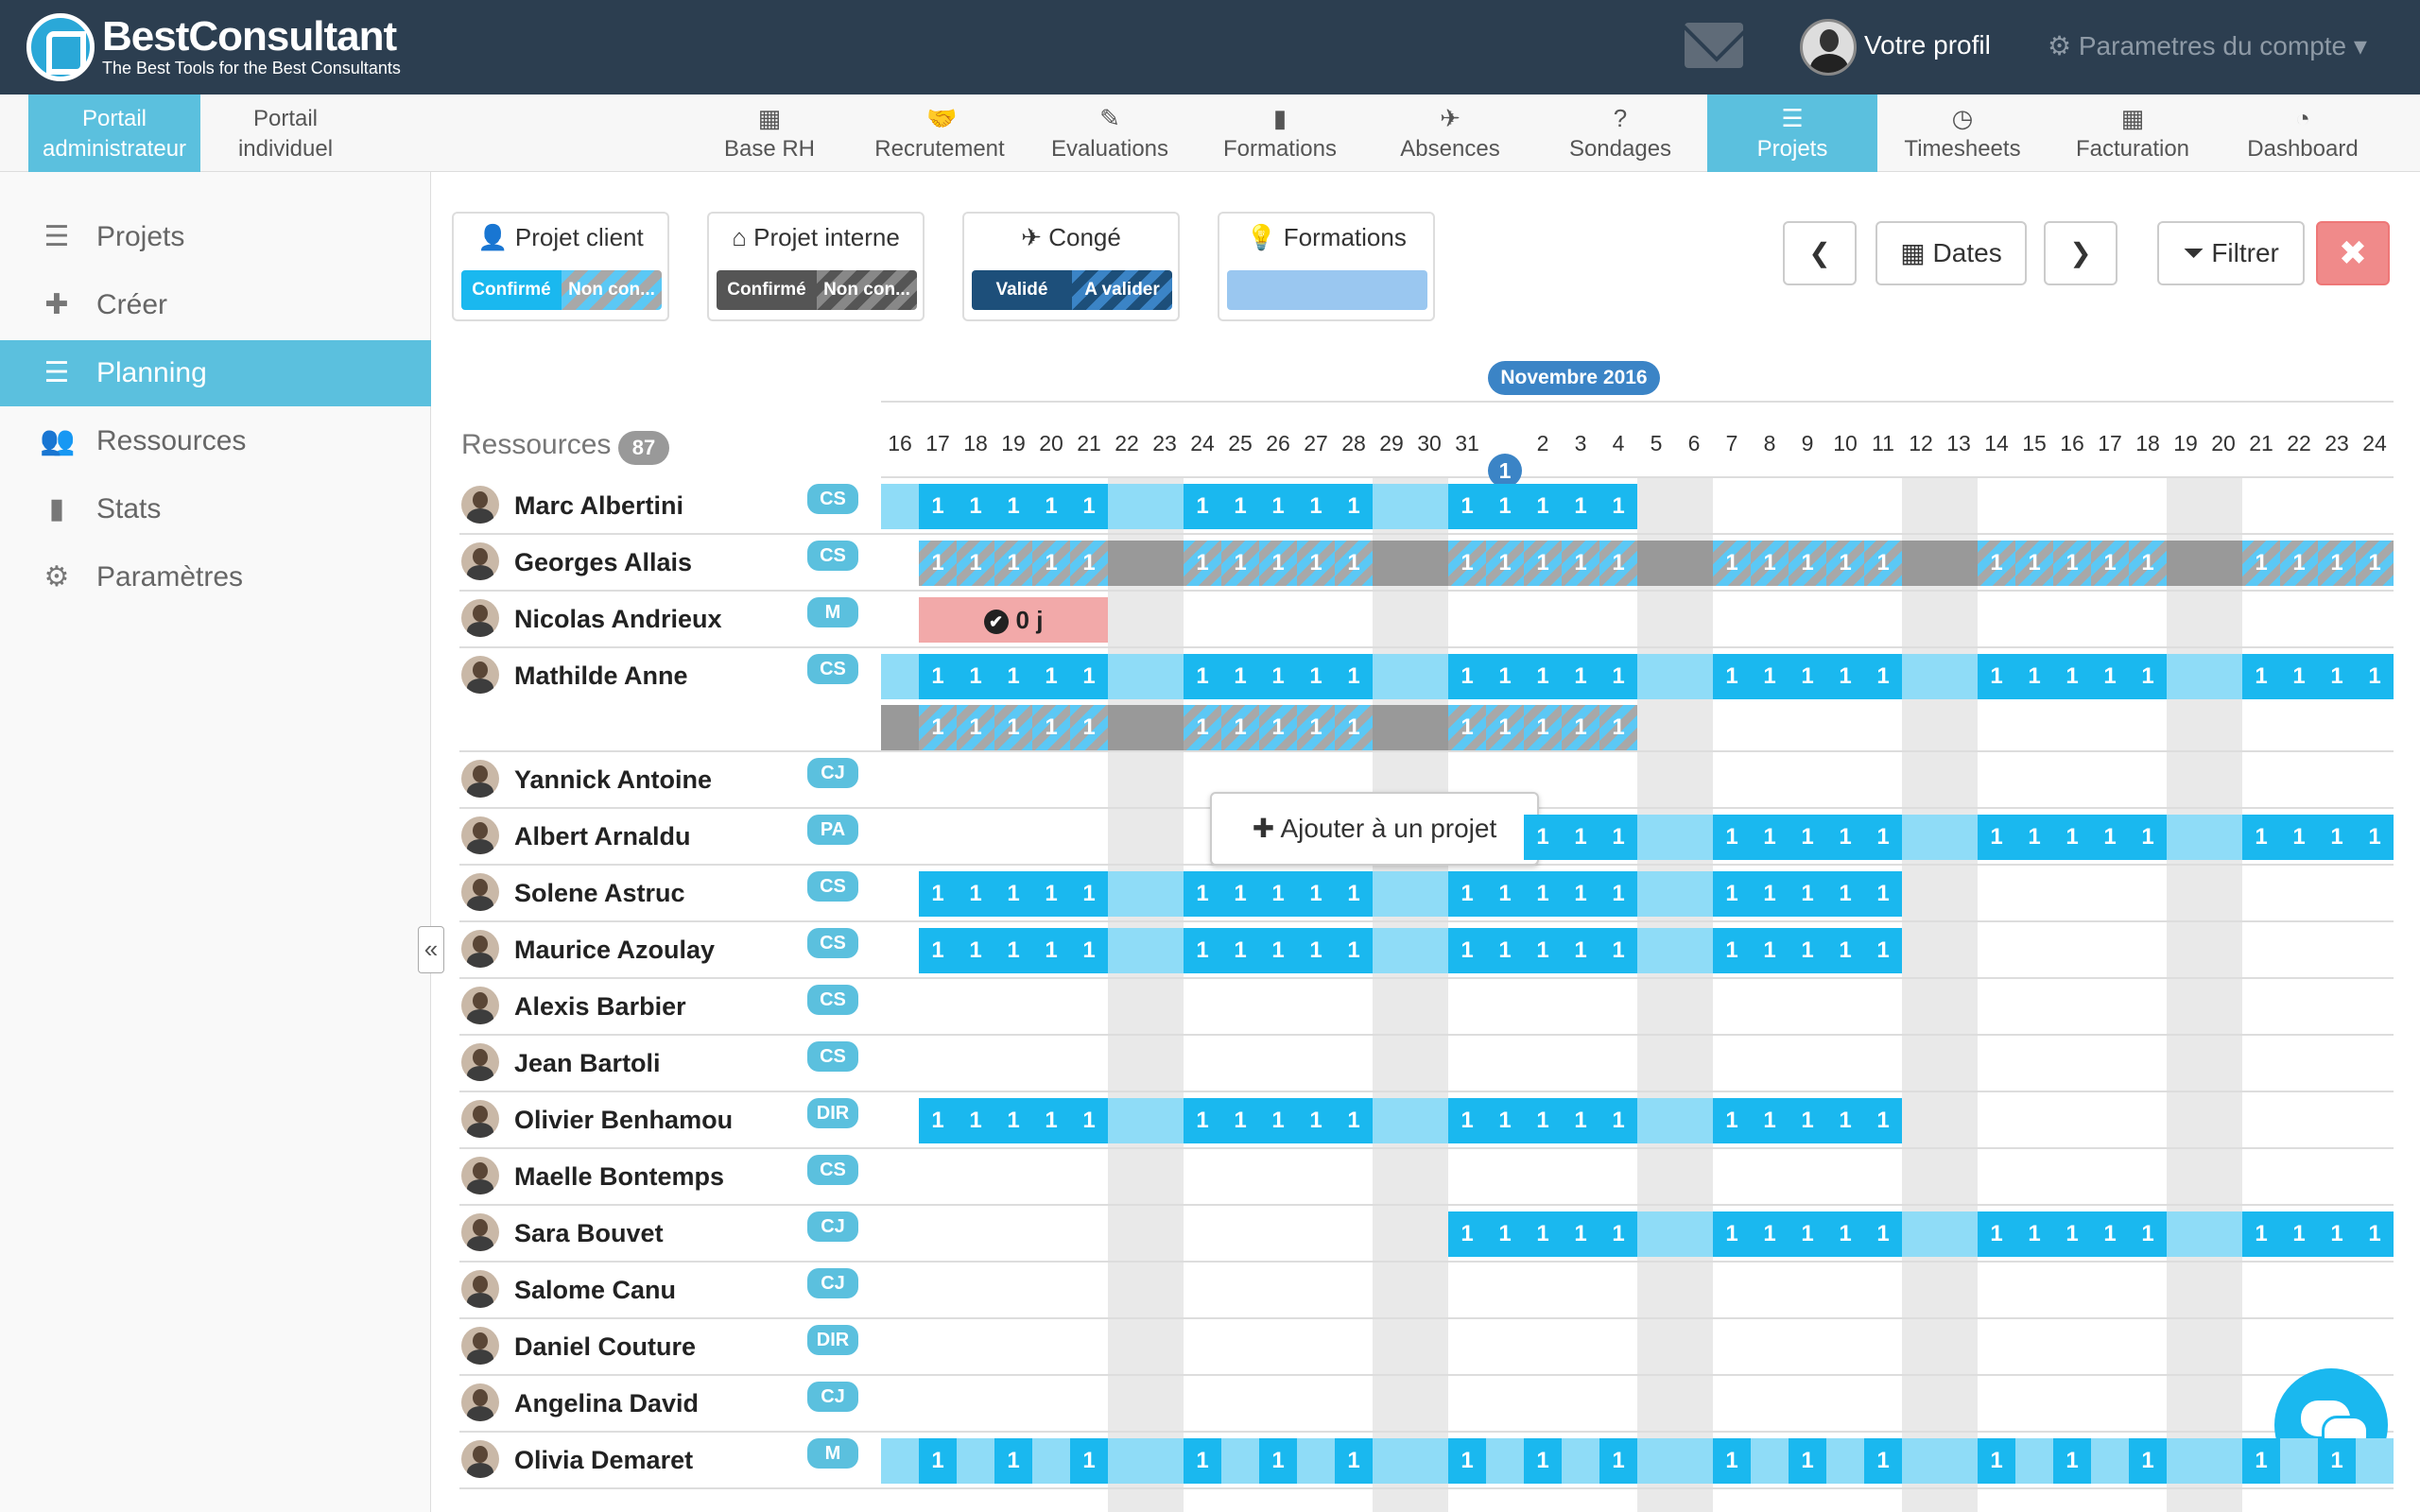  What do you see at coordinates (1110, 133) in the screenshot?
I see `nav-tab-evaluations: ✎ Evaluations` at bounding box center [1110, 133].